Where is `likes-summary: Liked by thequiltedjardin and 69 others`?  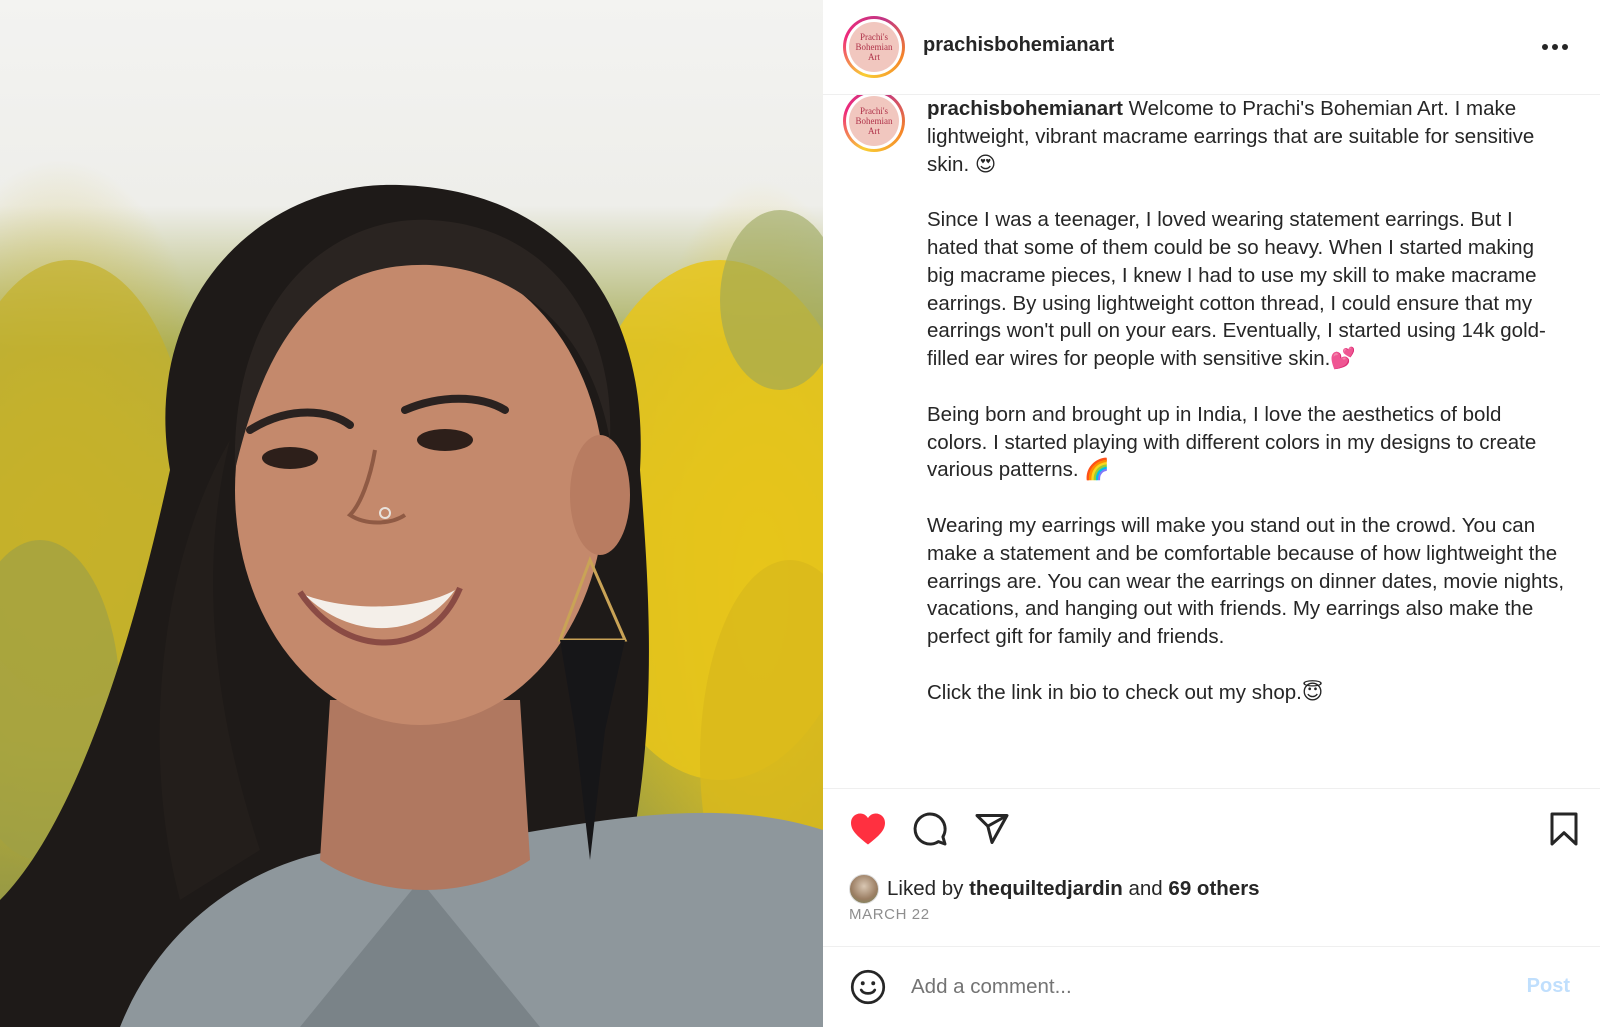 likes-summary: Liked by thequiltedjardin and 69 others is located at coordinates (1054, 889).